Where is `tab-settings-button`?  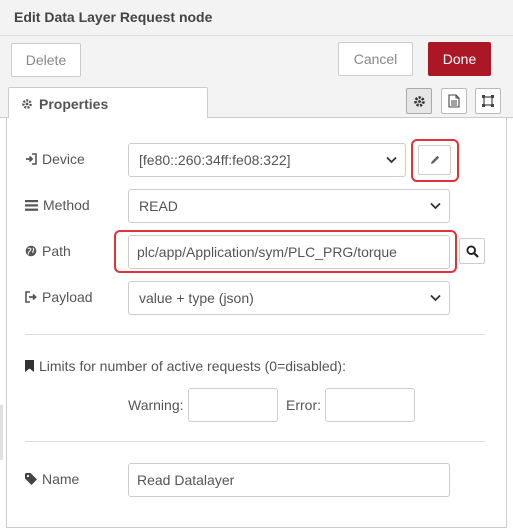 tab-settings-button is located at coordinates (419, 101).